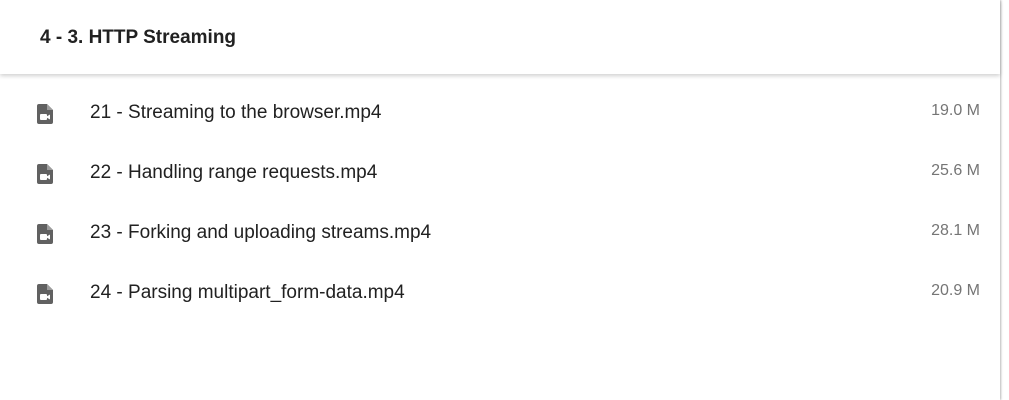  What do you see at coordinates (138, 37) in the screenshot?
I see `folder-title: 4 - 3. HTTP Streaming` at bounding box center [138, 37].